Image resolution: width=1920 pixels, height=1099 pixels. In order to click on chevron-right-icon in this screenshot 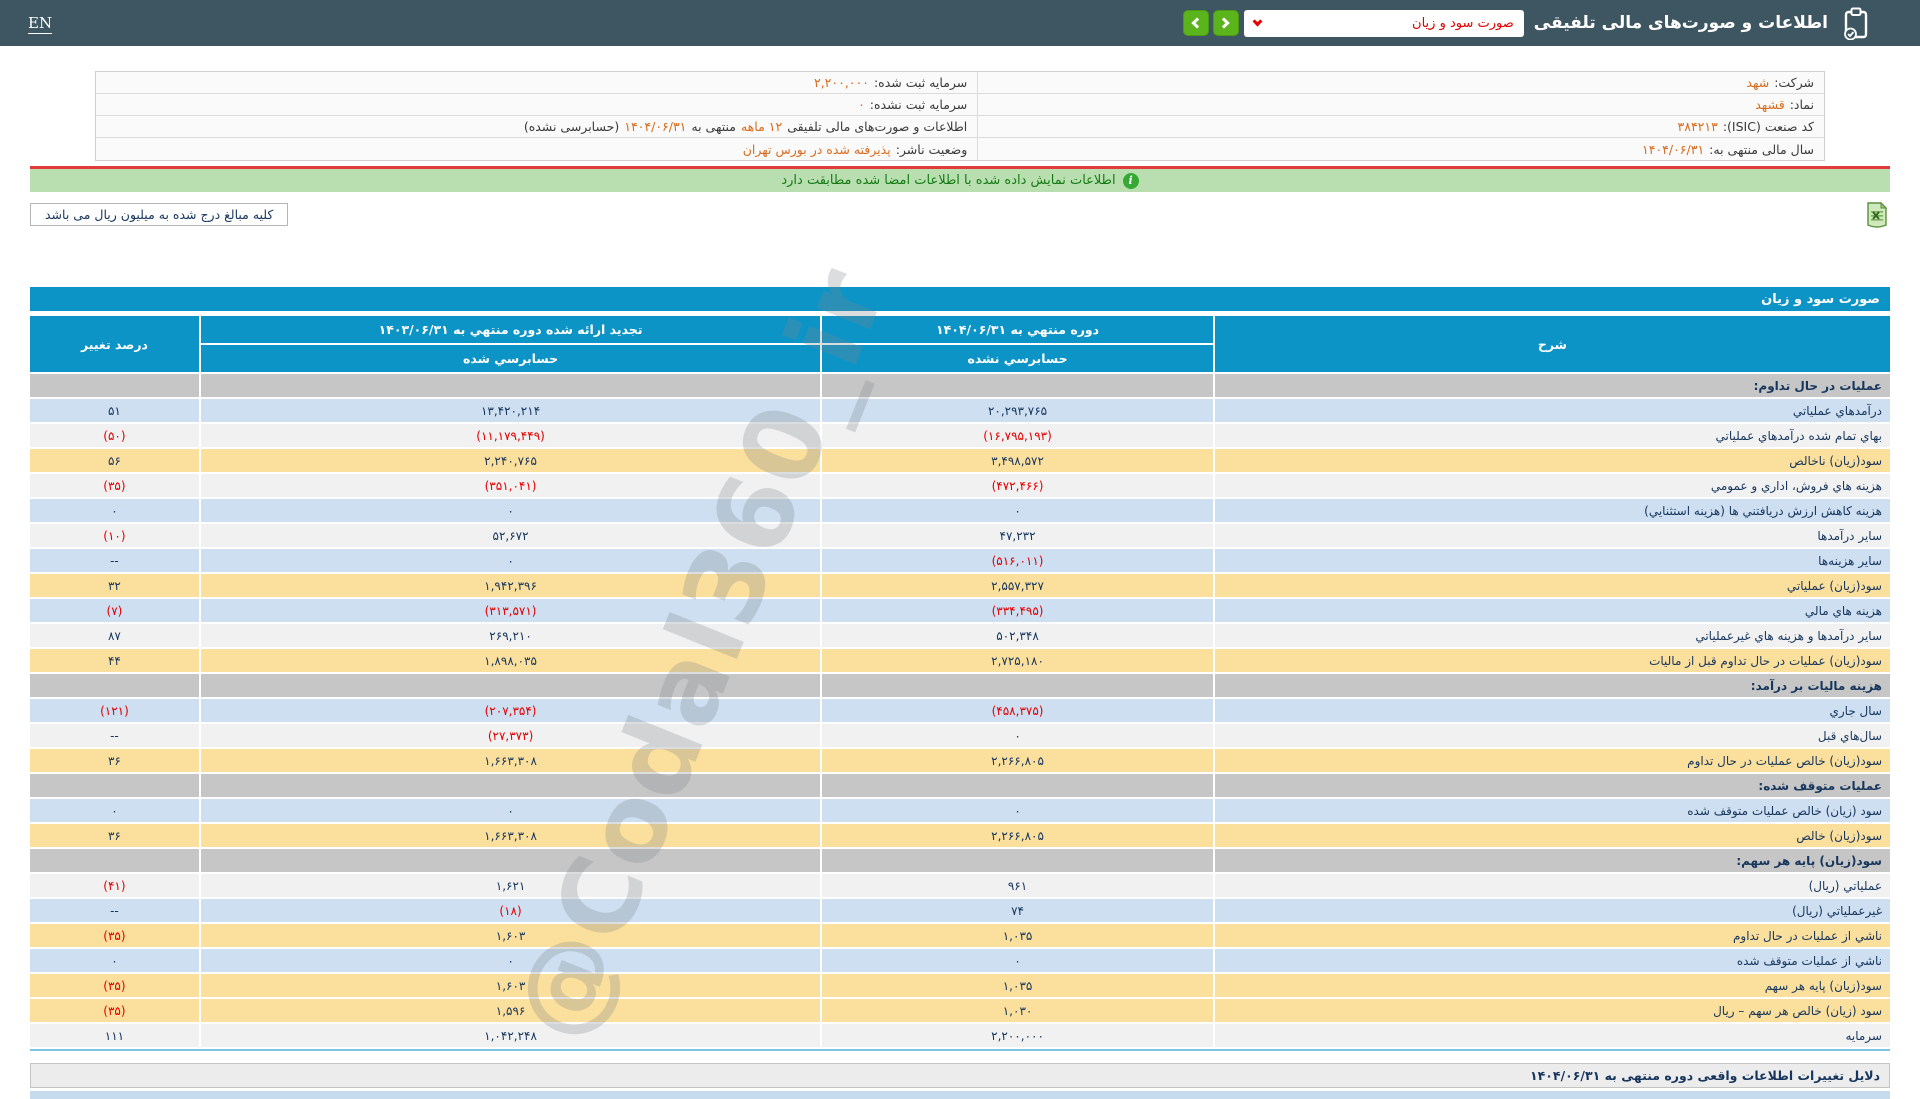, I will do `click(1224, 23)`.